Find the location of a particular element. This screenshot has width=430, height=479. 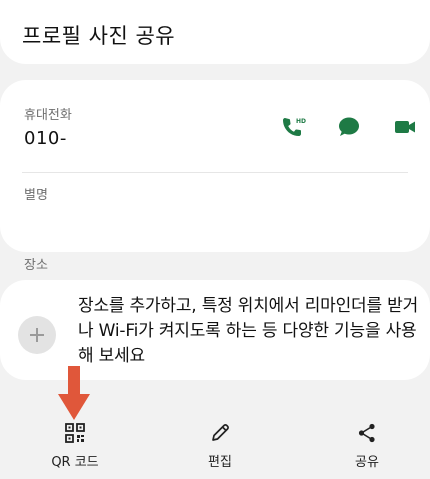

divider is located at coordinates (215, 172).